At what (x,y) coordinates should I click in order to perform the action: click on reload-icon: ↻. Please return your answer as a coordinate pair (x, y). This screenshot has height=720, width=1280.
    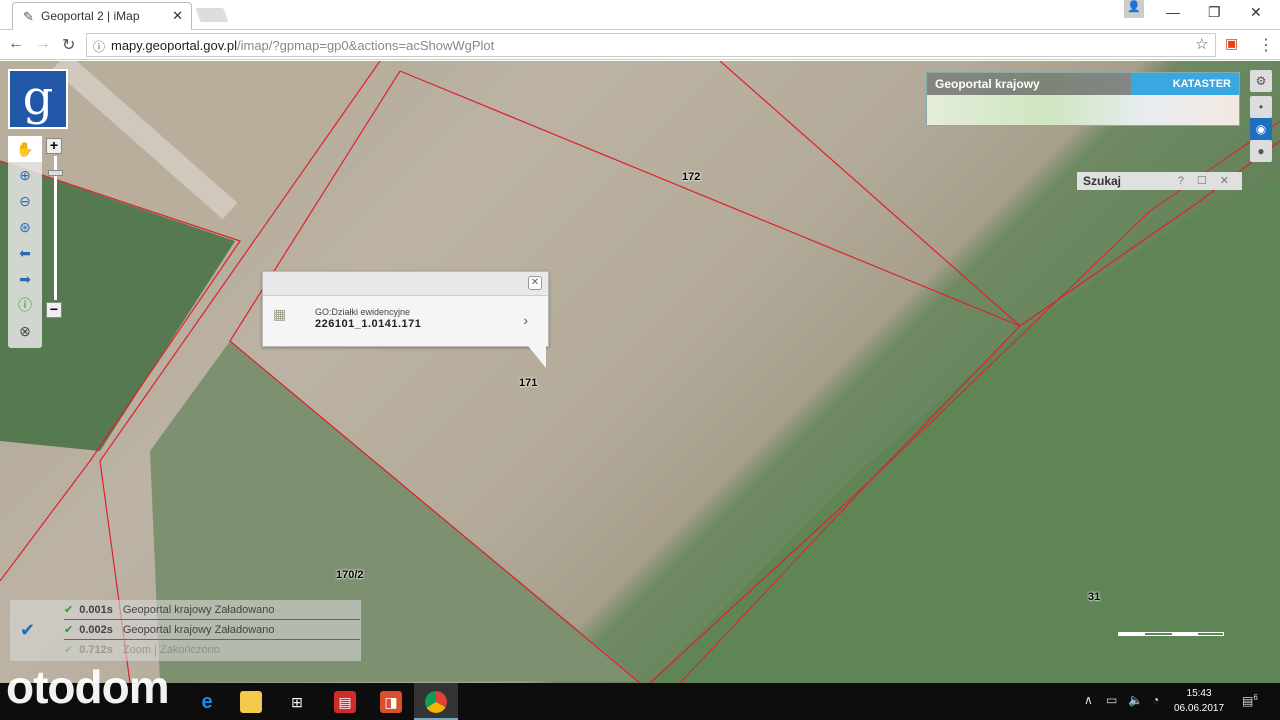
    Looking at the image, I should click on (68, 45).